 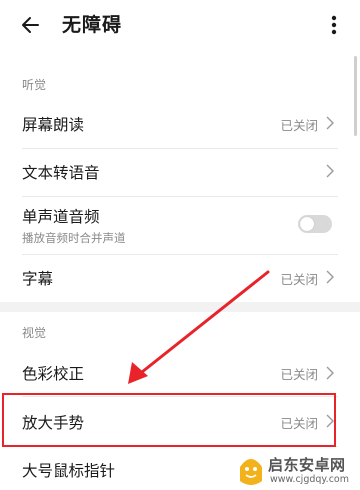 What do you see at coordinates (180, 225) in the screenshot?
I see `row-mono-audio: 单声道音频 播放音频时合并声道` at bounding box center [180, 225].